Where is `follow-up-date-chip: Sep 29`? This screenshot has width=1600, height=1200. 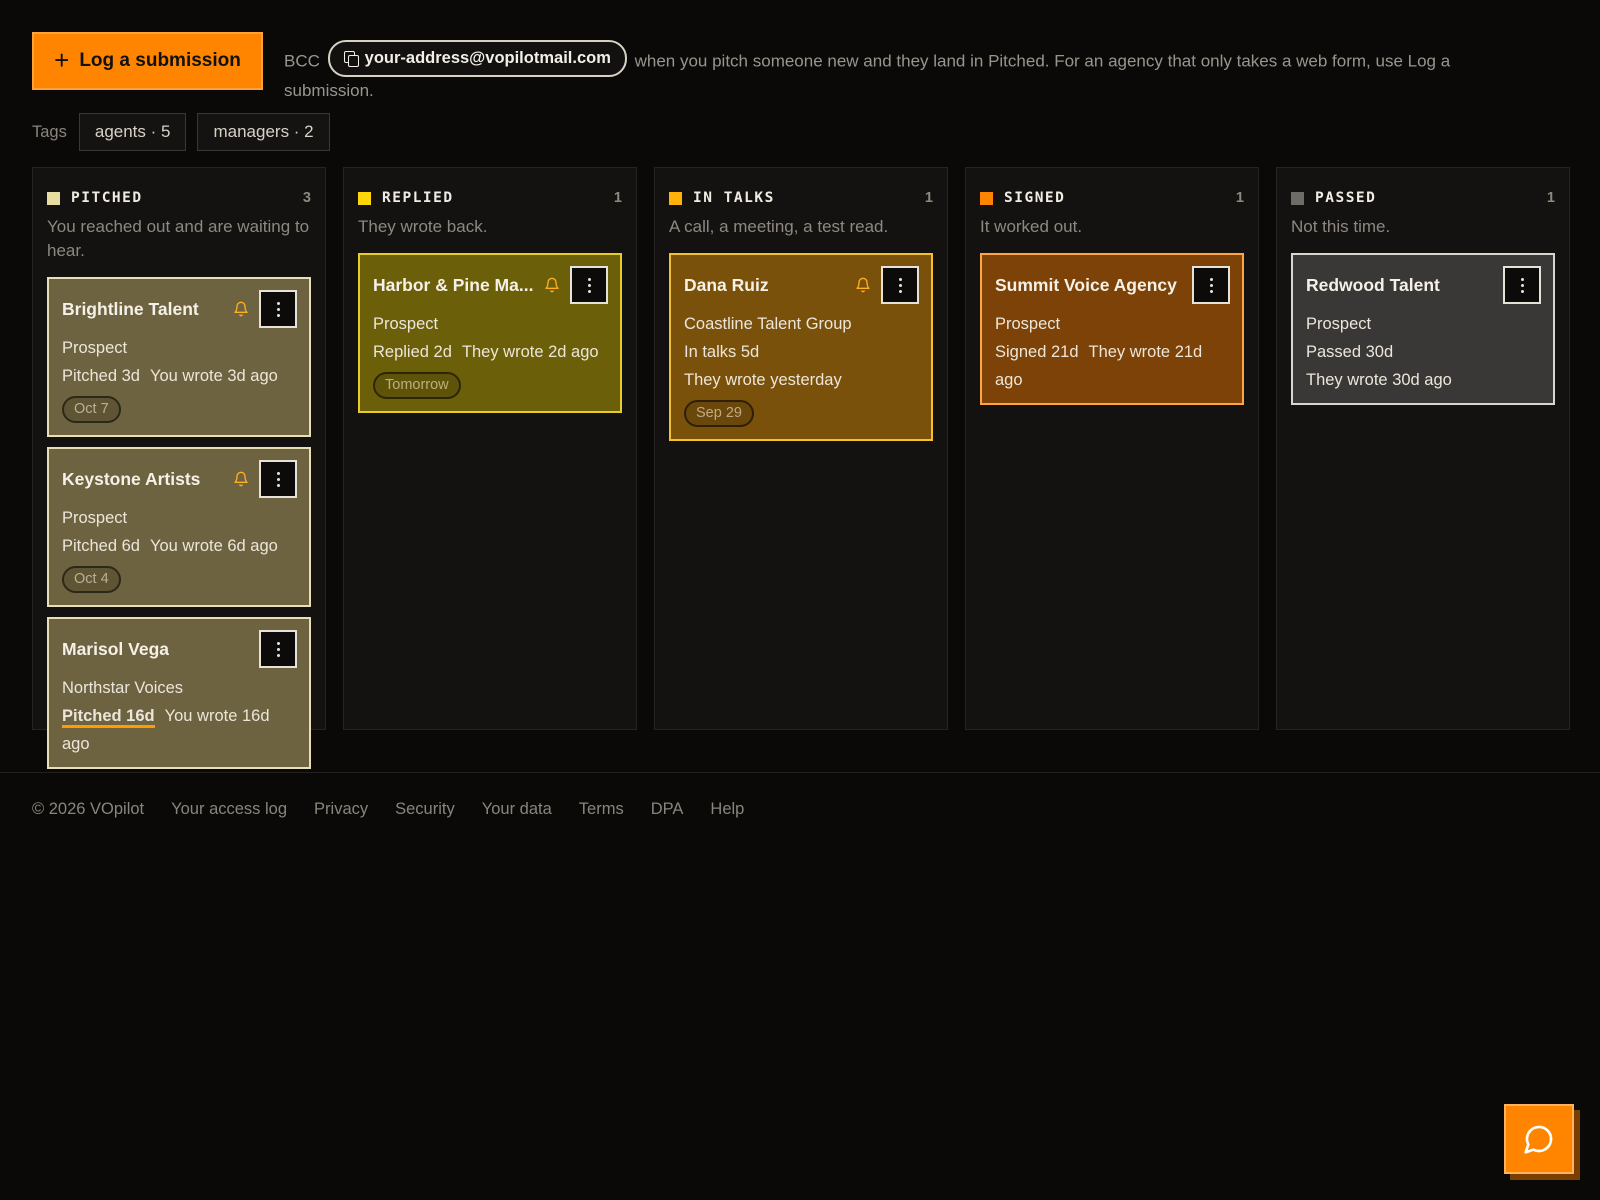
follow-up-date-chip: Sep 29 is located at coordinates (719, 413).